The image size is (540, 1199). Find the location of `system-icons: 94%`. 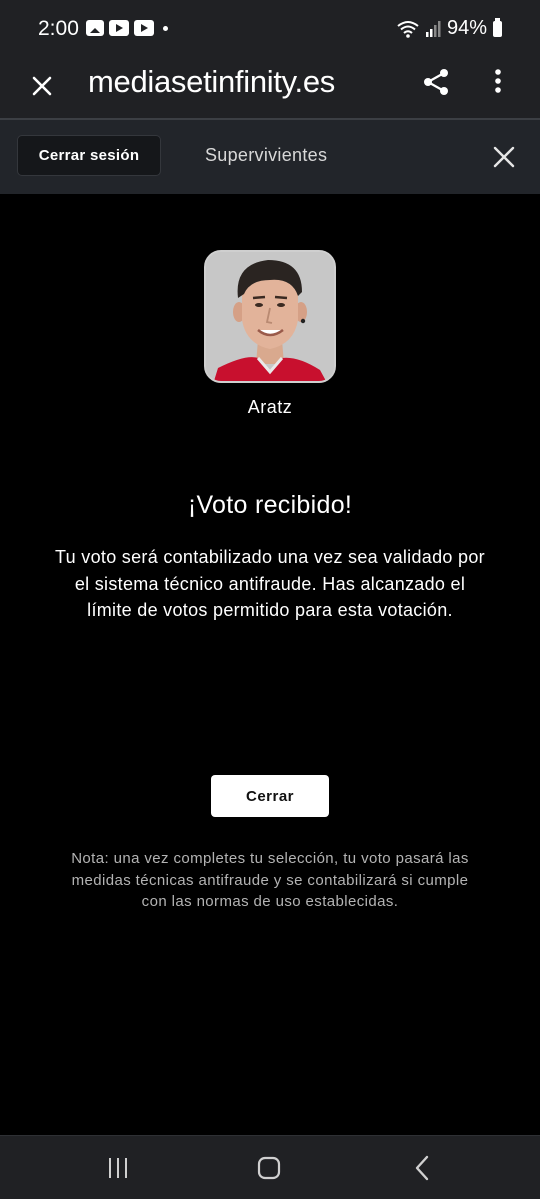

system-icons: 94% is located at coordinates (449, 28).